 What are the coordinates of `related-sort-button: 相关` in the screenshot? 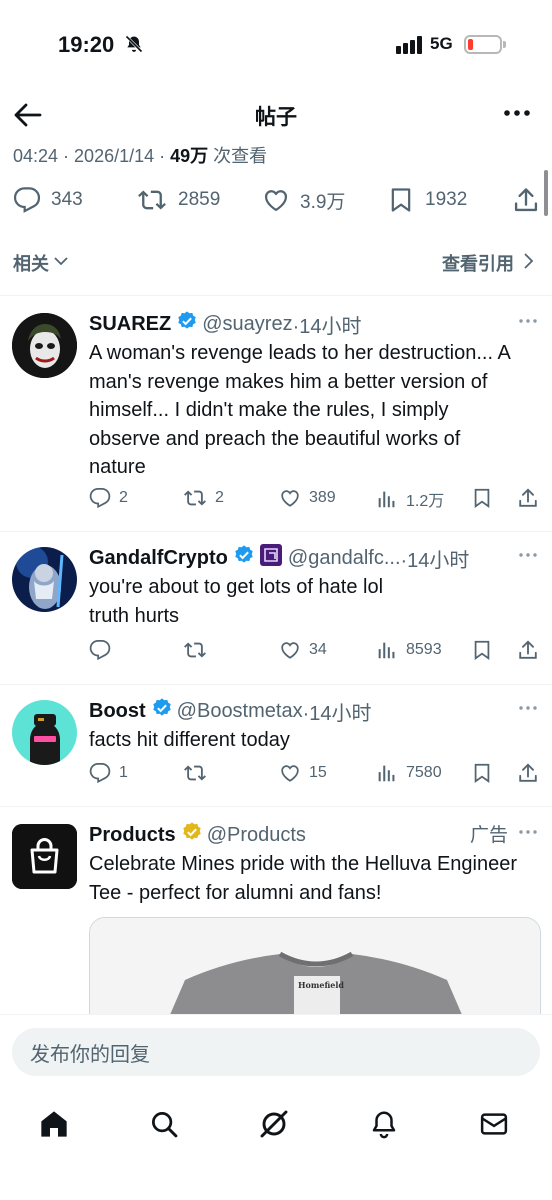 It's located at (41, 263).